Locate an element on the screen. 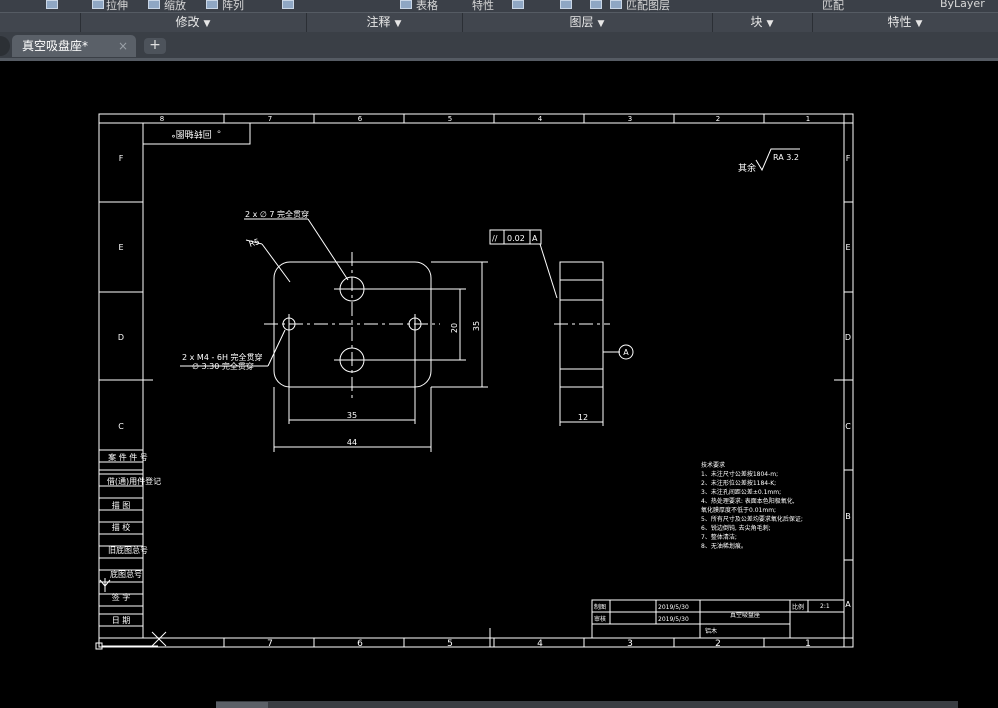 This screenshot has height=708, width=998. col-number-bottom: 3 is located at coordinates (630, 644).